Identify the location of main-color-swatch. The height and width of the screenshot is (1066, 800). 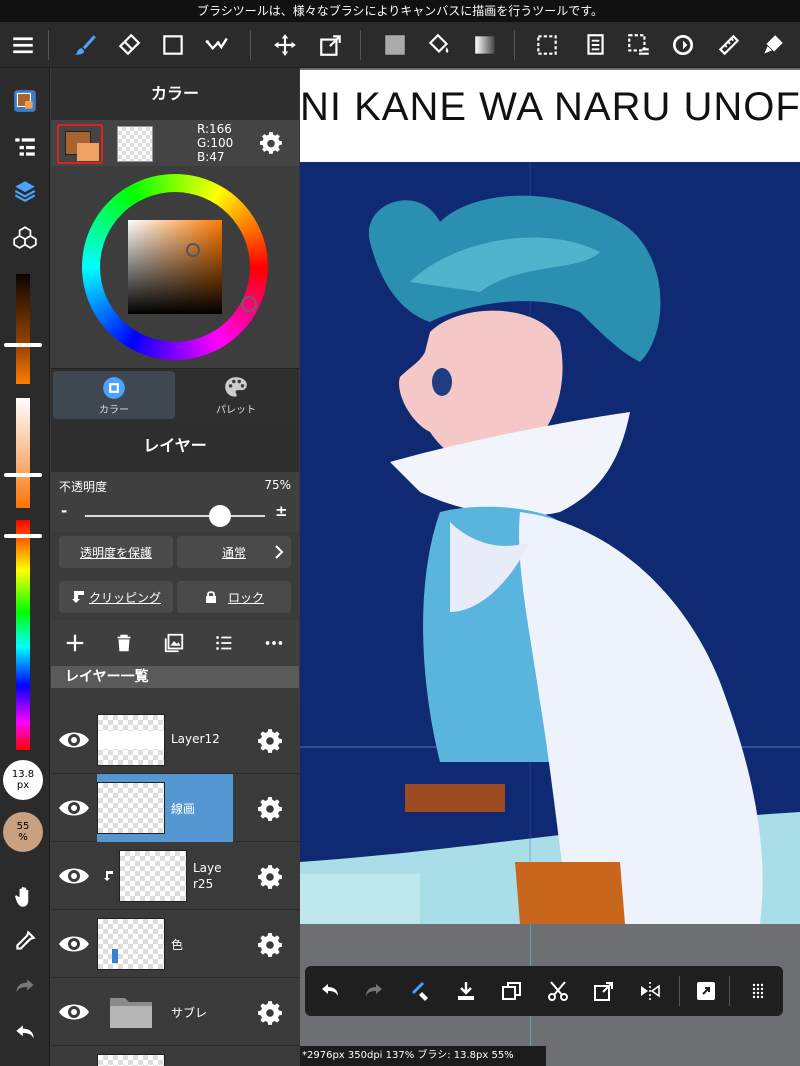
(80, 144).